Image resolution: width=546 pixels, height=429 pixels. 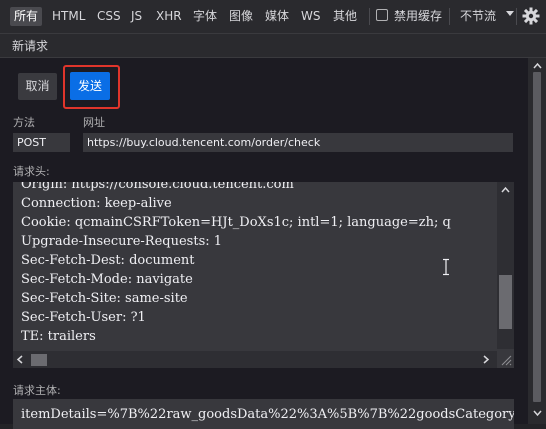 What do you see at coordinates (30, 46) in the screenshot?
I see `panel-title: 新请求` at bounding box center [30, 46].